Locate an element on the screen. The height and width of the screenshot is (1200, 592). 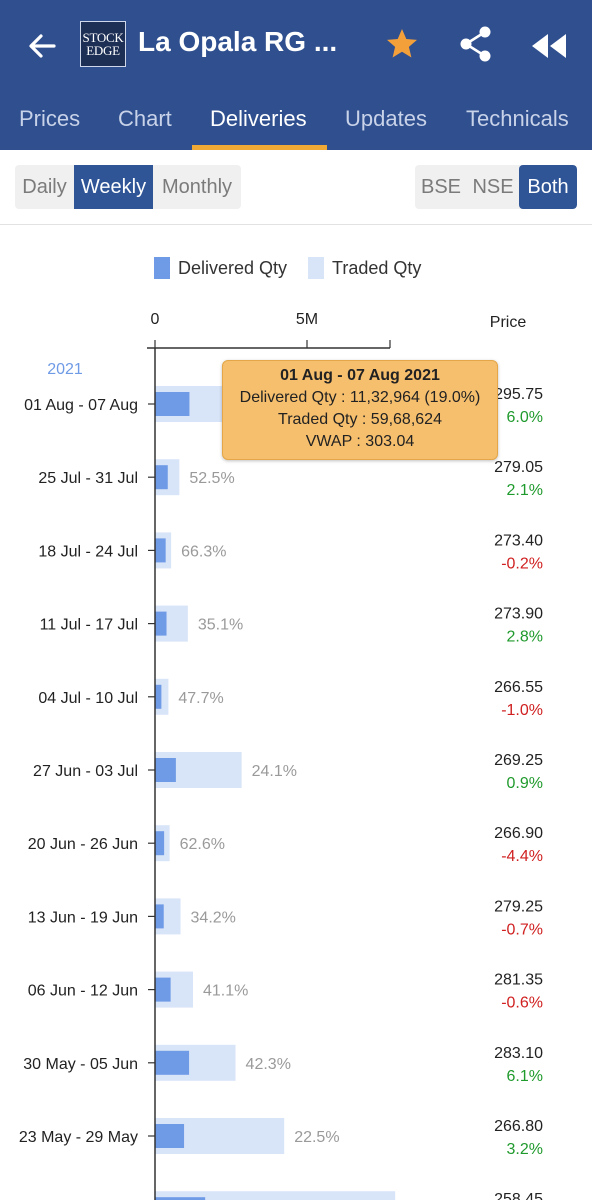
traded-swatch is located at coordinates (316, 268).